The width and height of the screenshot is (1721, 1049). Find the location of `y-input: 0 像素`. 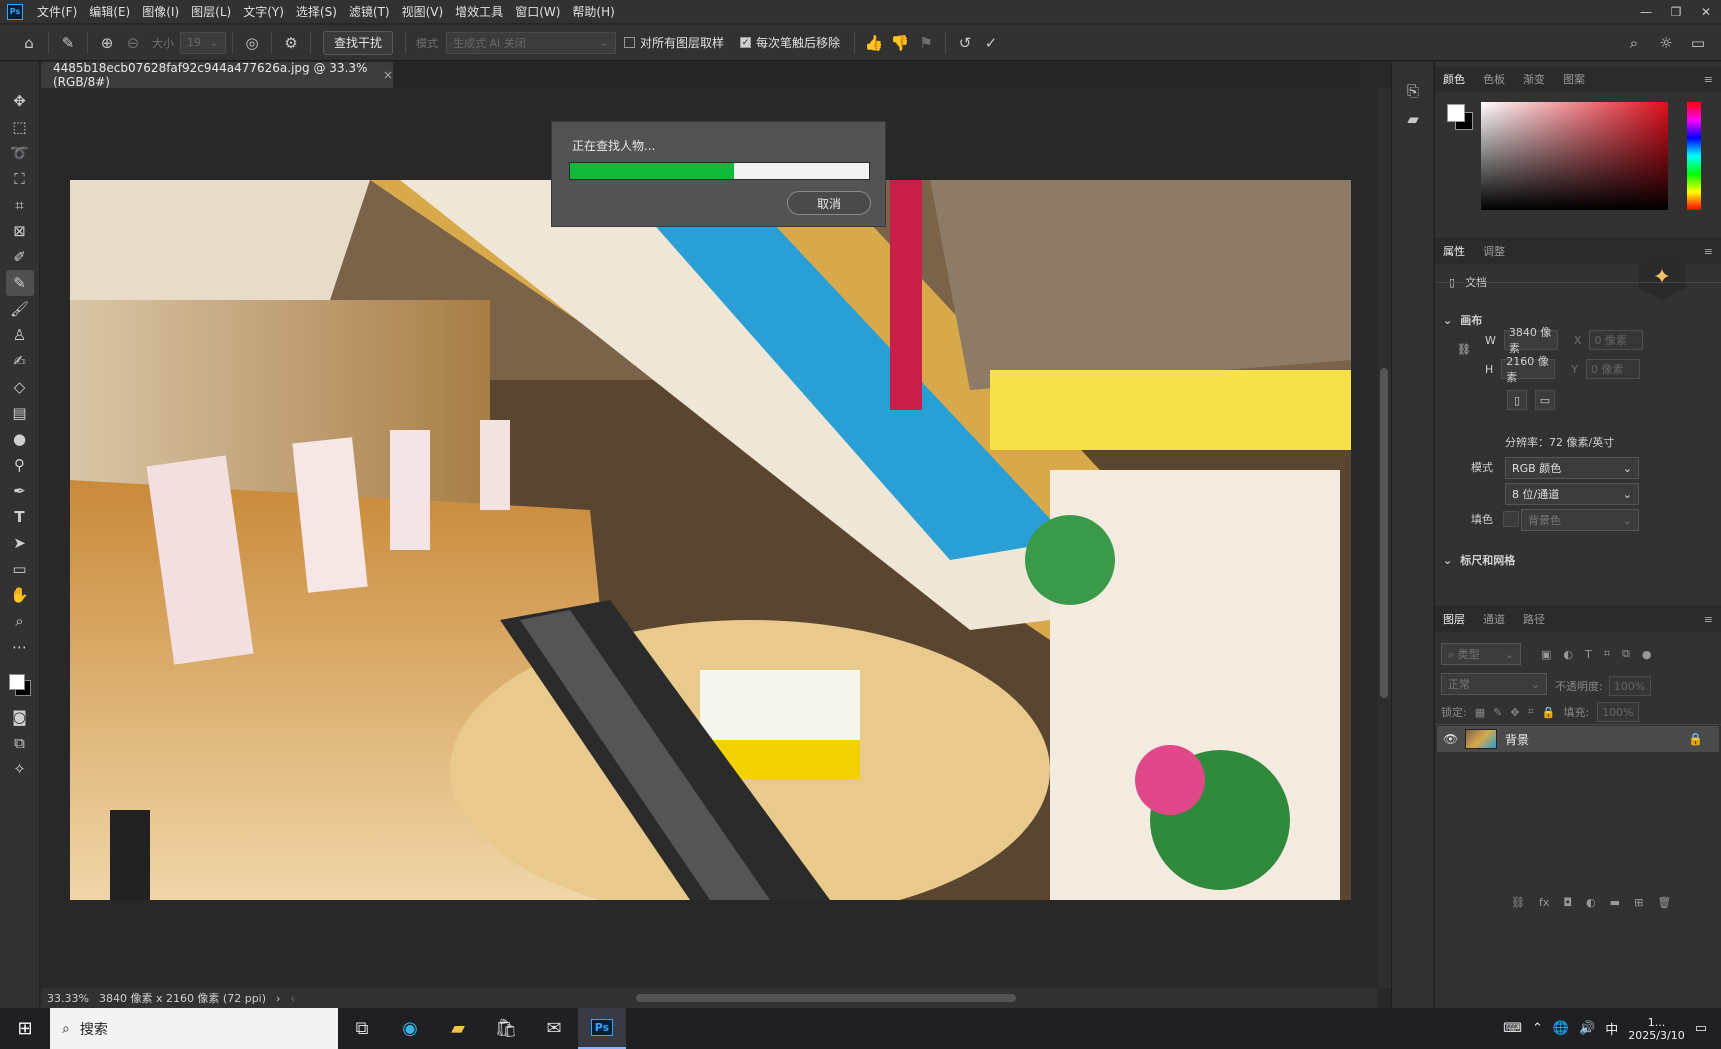

y-input: 0 像素 is located at coordinates (1613, 369).